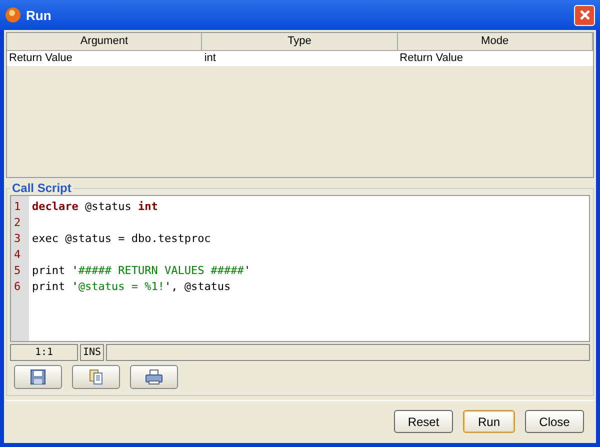  What do you see at coordinates (92, 352) in the screenshot?
I see `insert-mode: INS` at bounding box center [92, 352].